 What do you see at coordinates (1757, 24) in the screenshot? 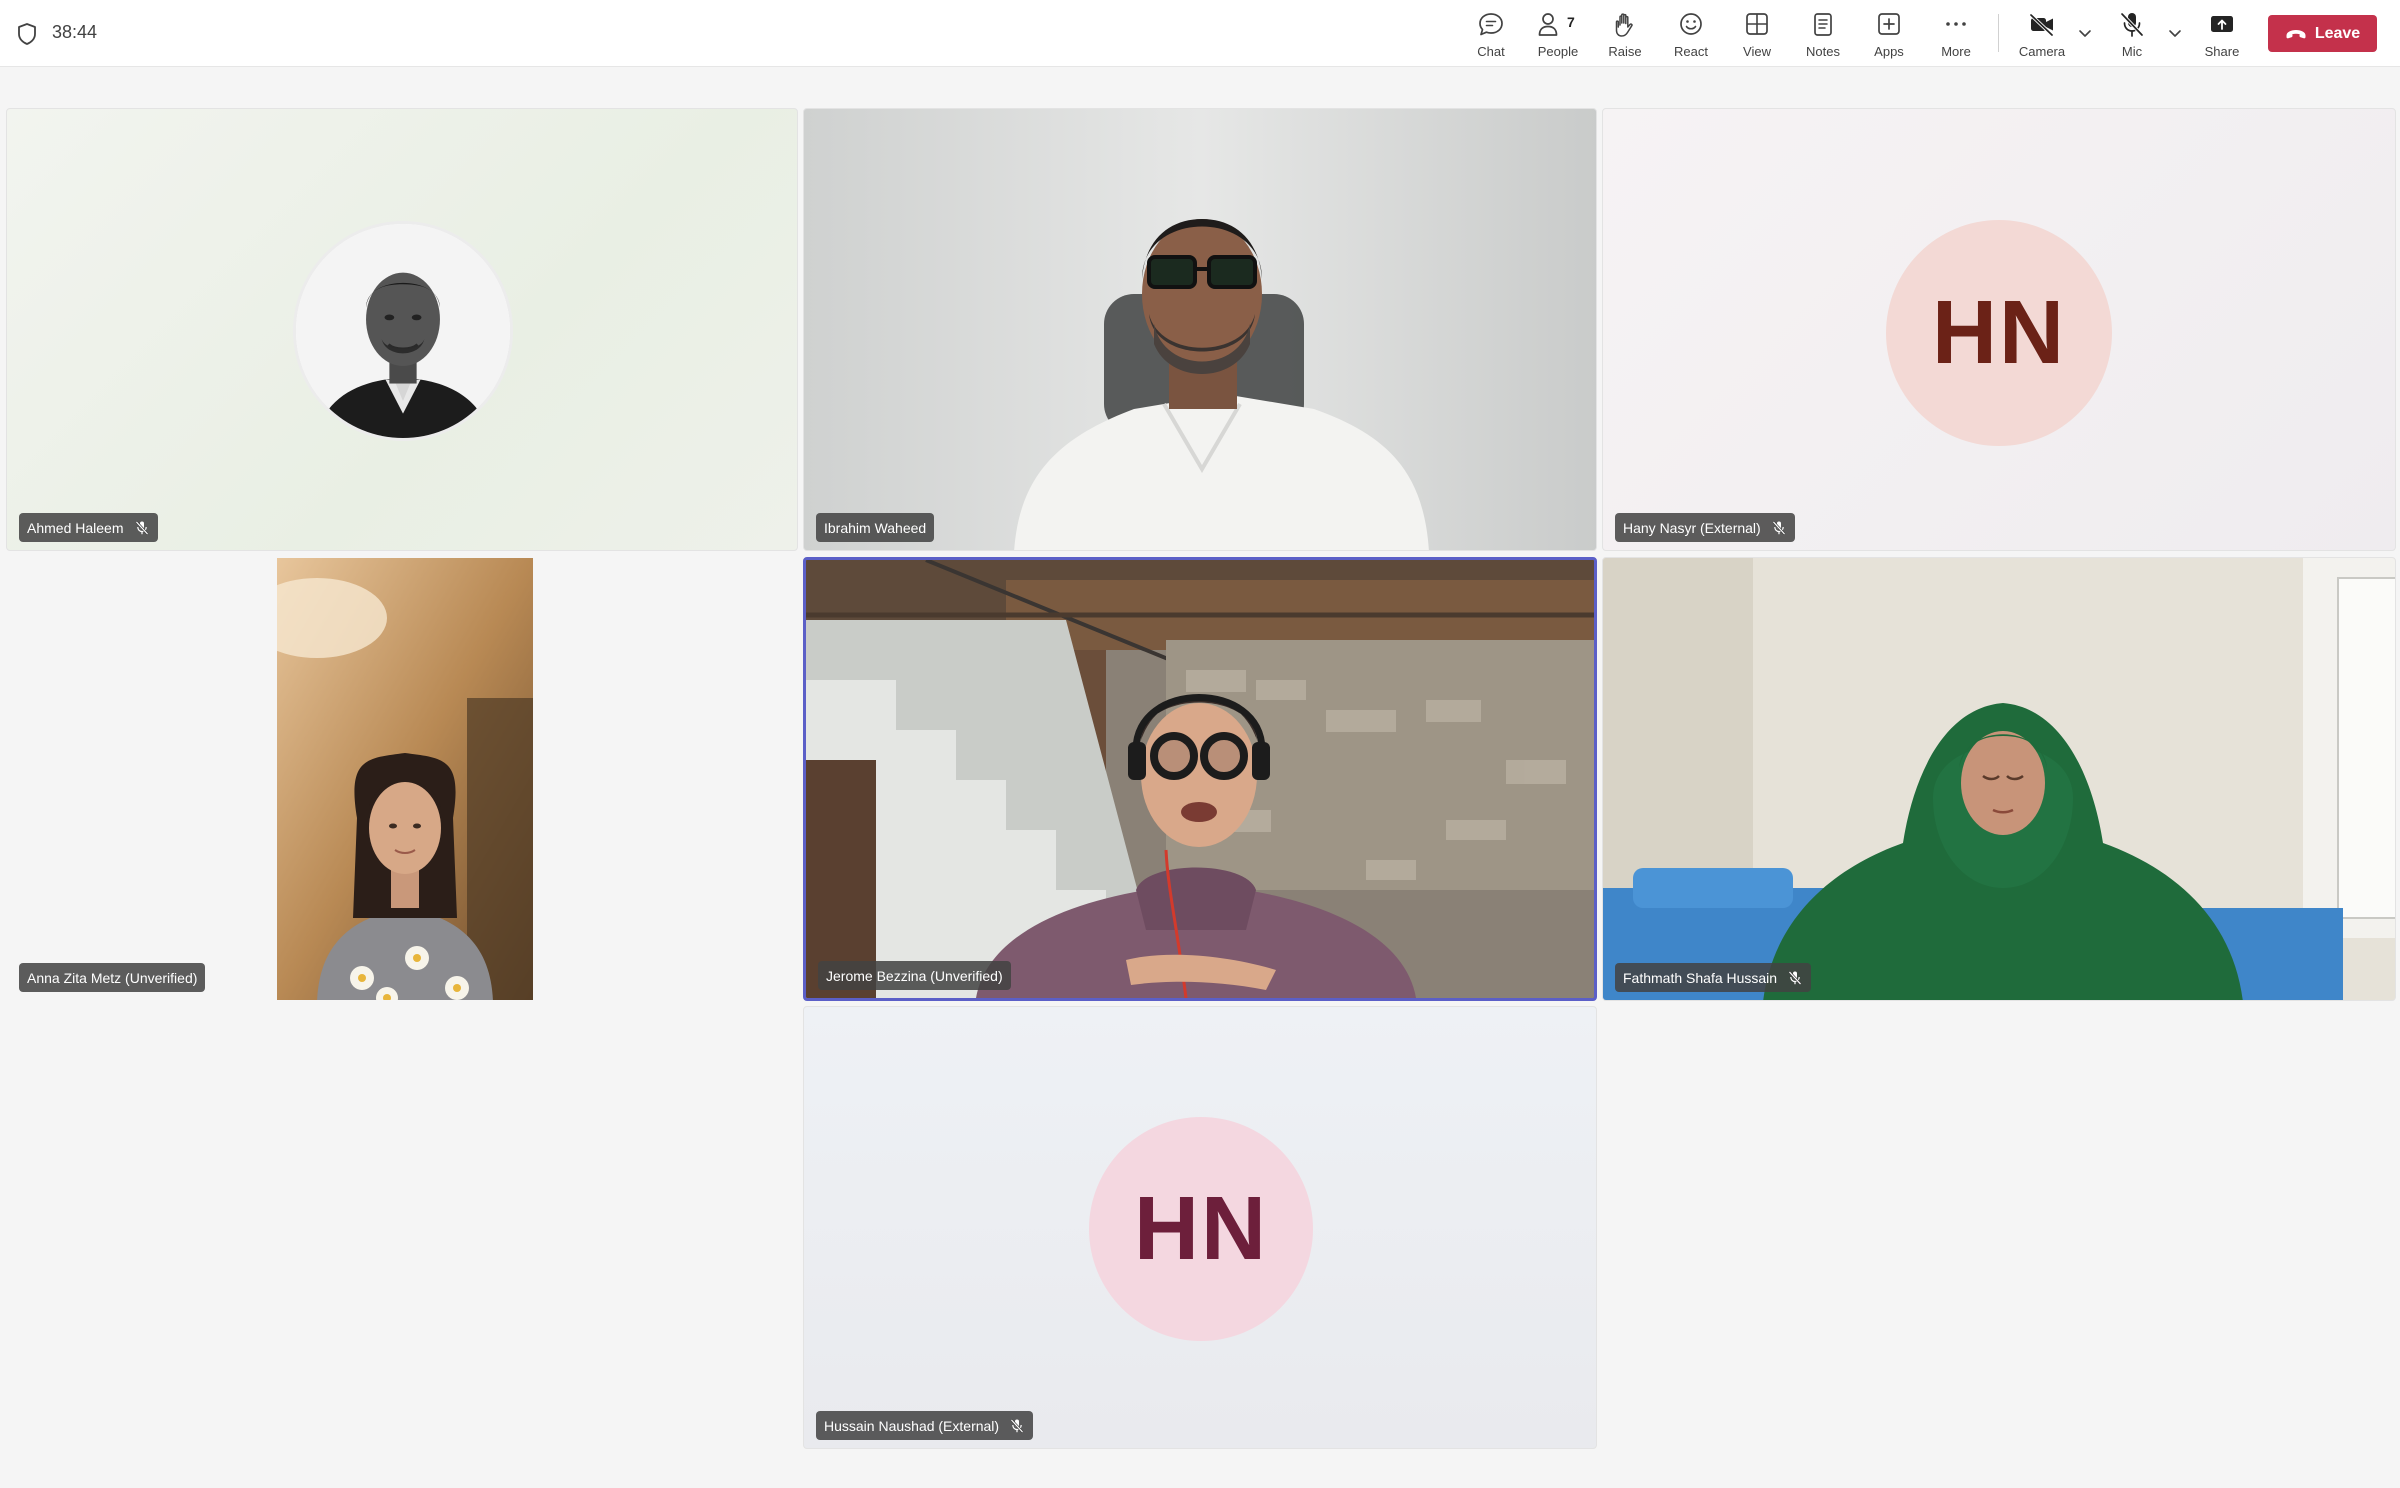
I see `grid-view-icon` at bounding box center [1757, 24].